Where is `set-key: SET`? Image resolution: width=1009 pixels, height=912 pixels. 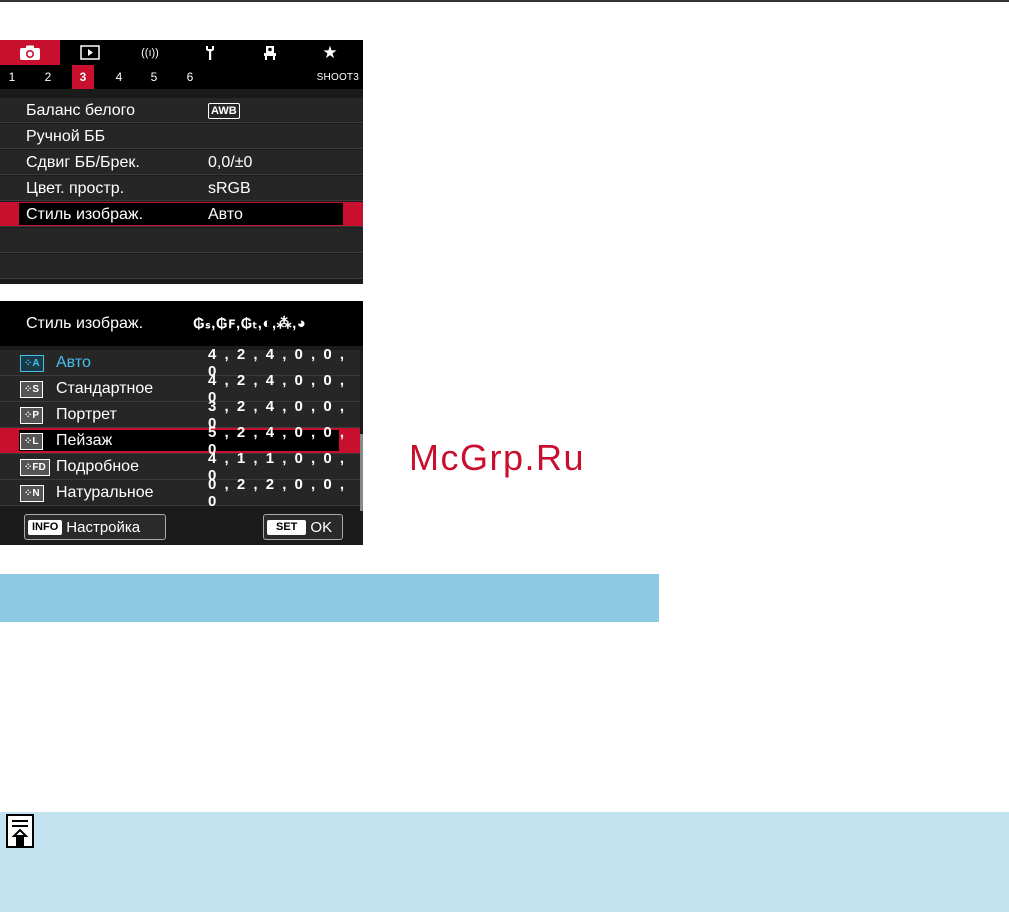
set-key: SET is located at coordinates (287, 527).